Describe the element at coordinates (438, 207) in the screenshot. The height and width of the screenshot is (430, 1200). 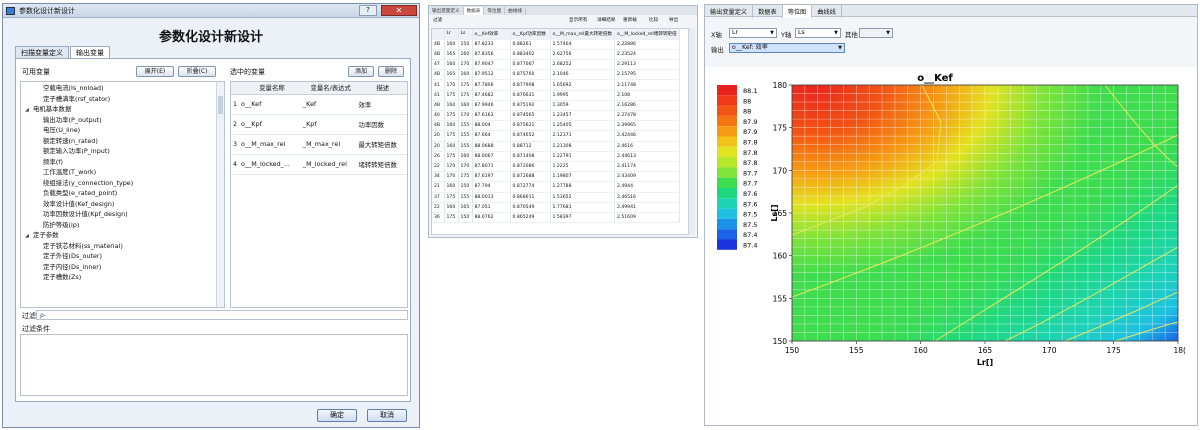
I see `table-cell: 22` at that location.